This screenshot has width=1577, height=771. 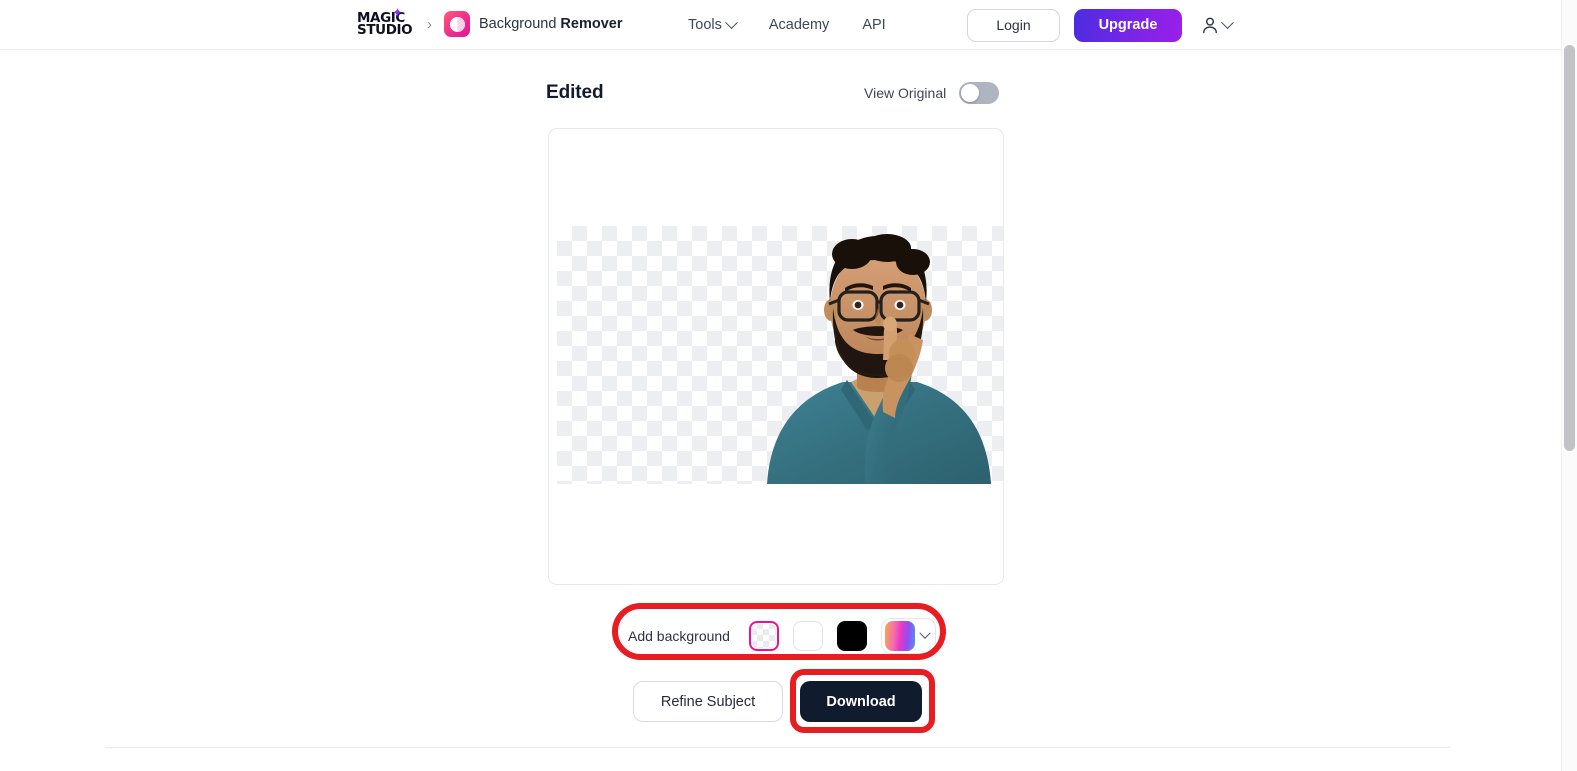 What do you see at coordinates (457, 24) in the screenshot?
I see `background-remover-app-icon` at bounding box center [457, 24].